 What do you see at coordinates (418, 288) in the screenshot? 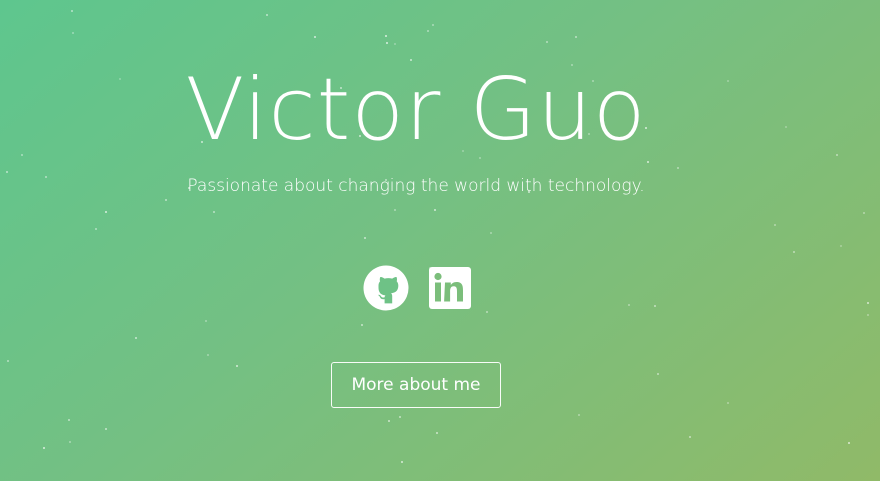
I see `social-links` at bounding box center [418, 288].